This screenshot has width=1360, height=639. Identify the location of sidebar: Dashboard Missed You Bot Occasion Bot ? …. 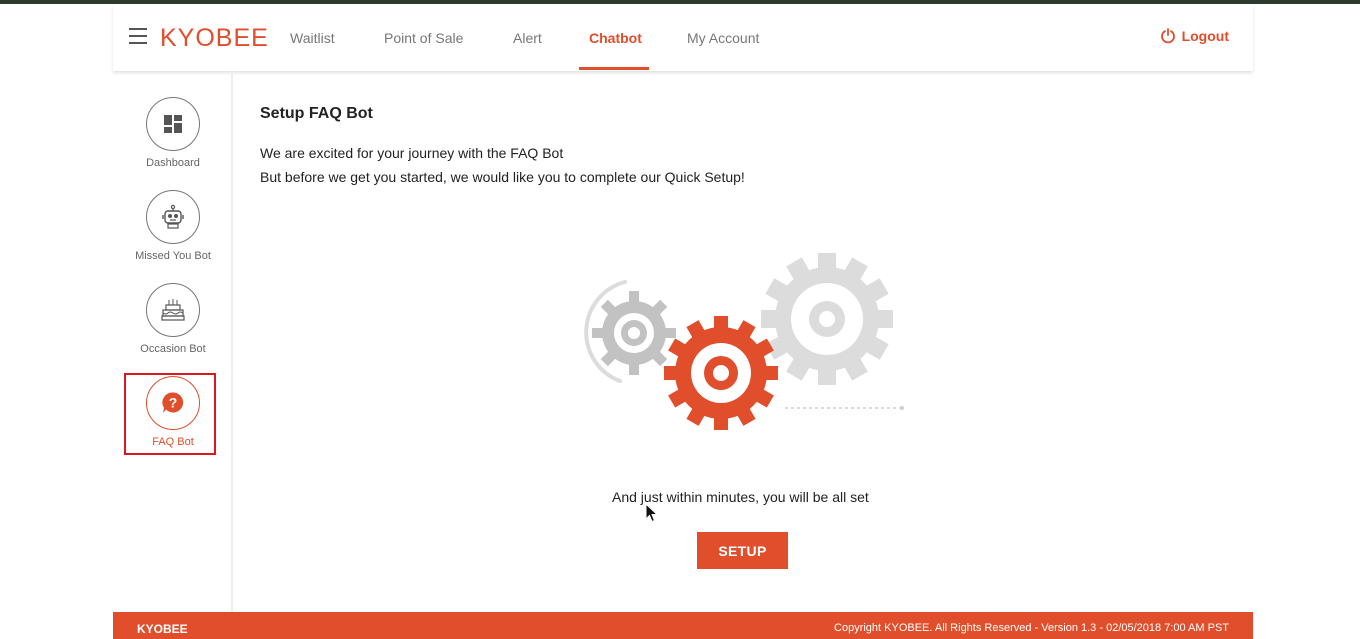
(173, 341).